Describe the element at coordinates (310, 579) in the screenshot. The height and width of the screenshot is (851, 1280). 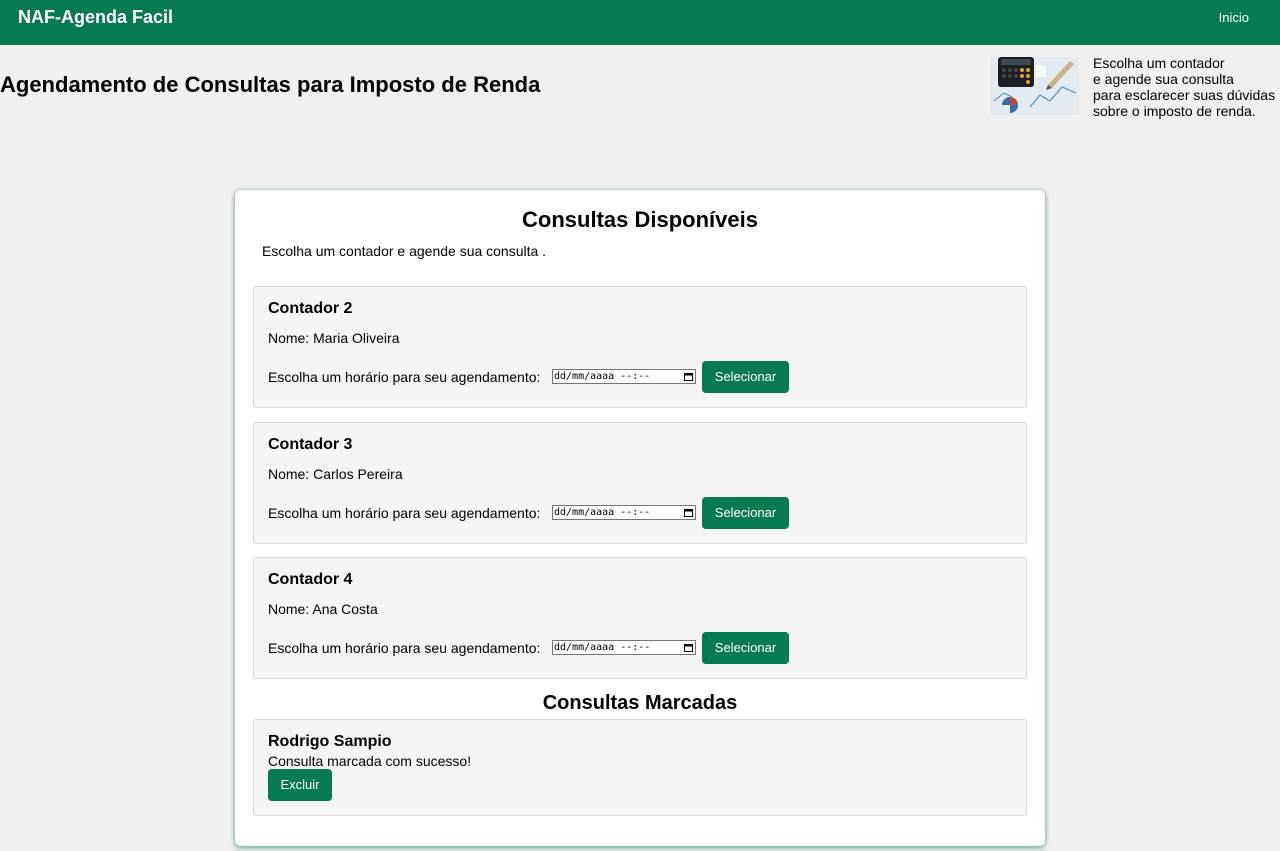
I see `accountant-title: Contador 4` at that location.